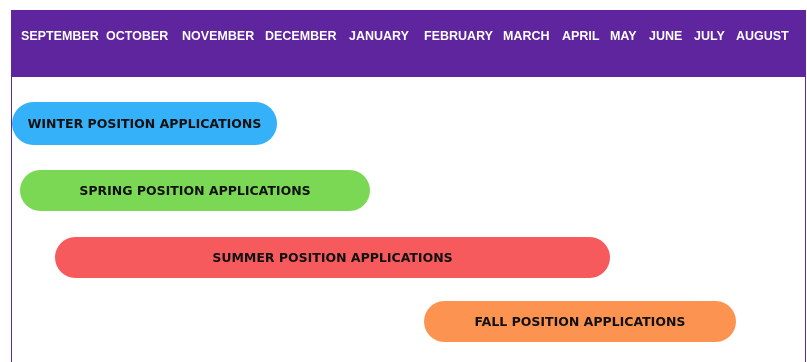  I want to click on fall-applications-bar: FALL POSITION APPLICATIONS, so click(580, 321).